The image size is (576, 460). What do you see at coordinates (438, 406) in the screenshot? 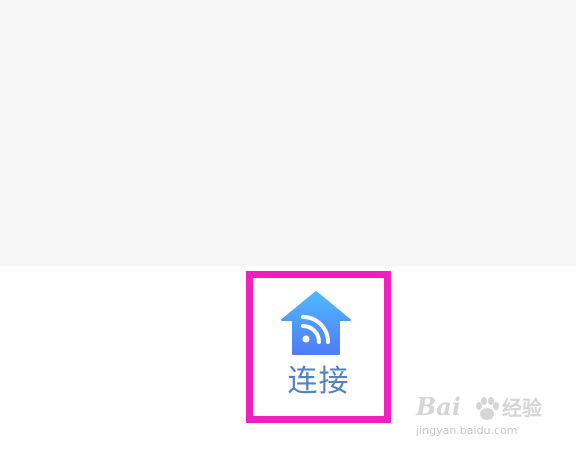
I see `watermark-logo-text: Bai` at bounding box center [438, 406].